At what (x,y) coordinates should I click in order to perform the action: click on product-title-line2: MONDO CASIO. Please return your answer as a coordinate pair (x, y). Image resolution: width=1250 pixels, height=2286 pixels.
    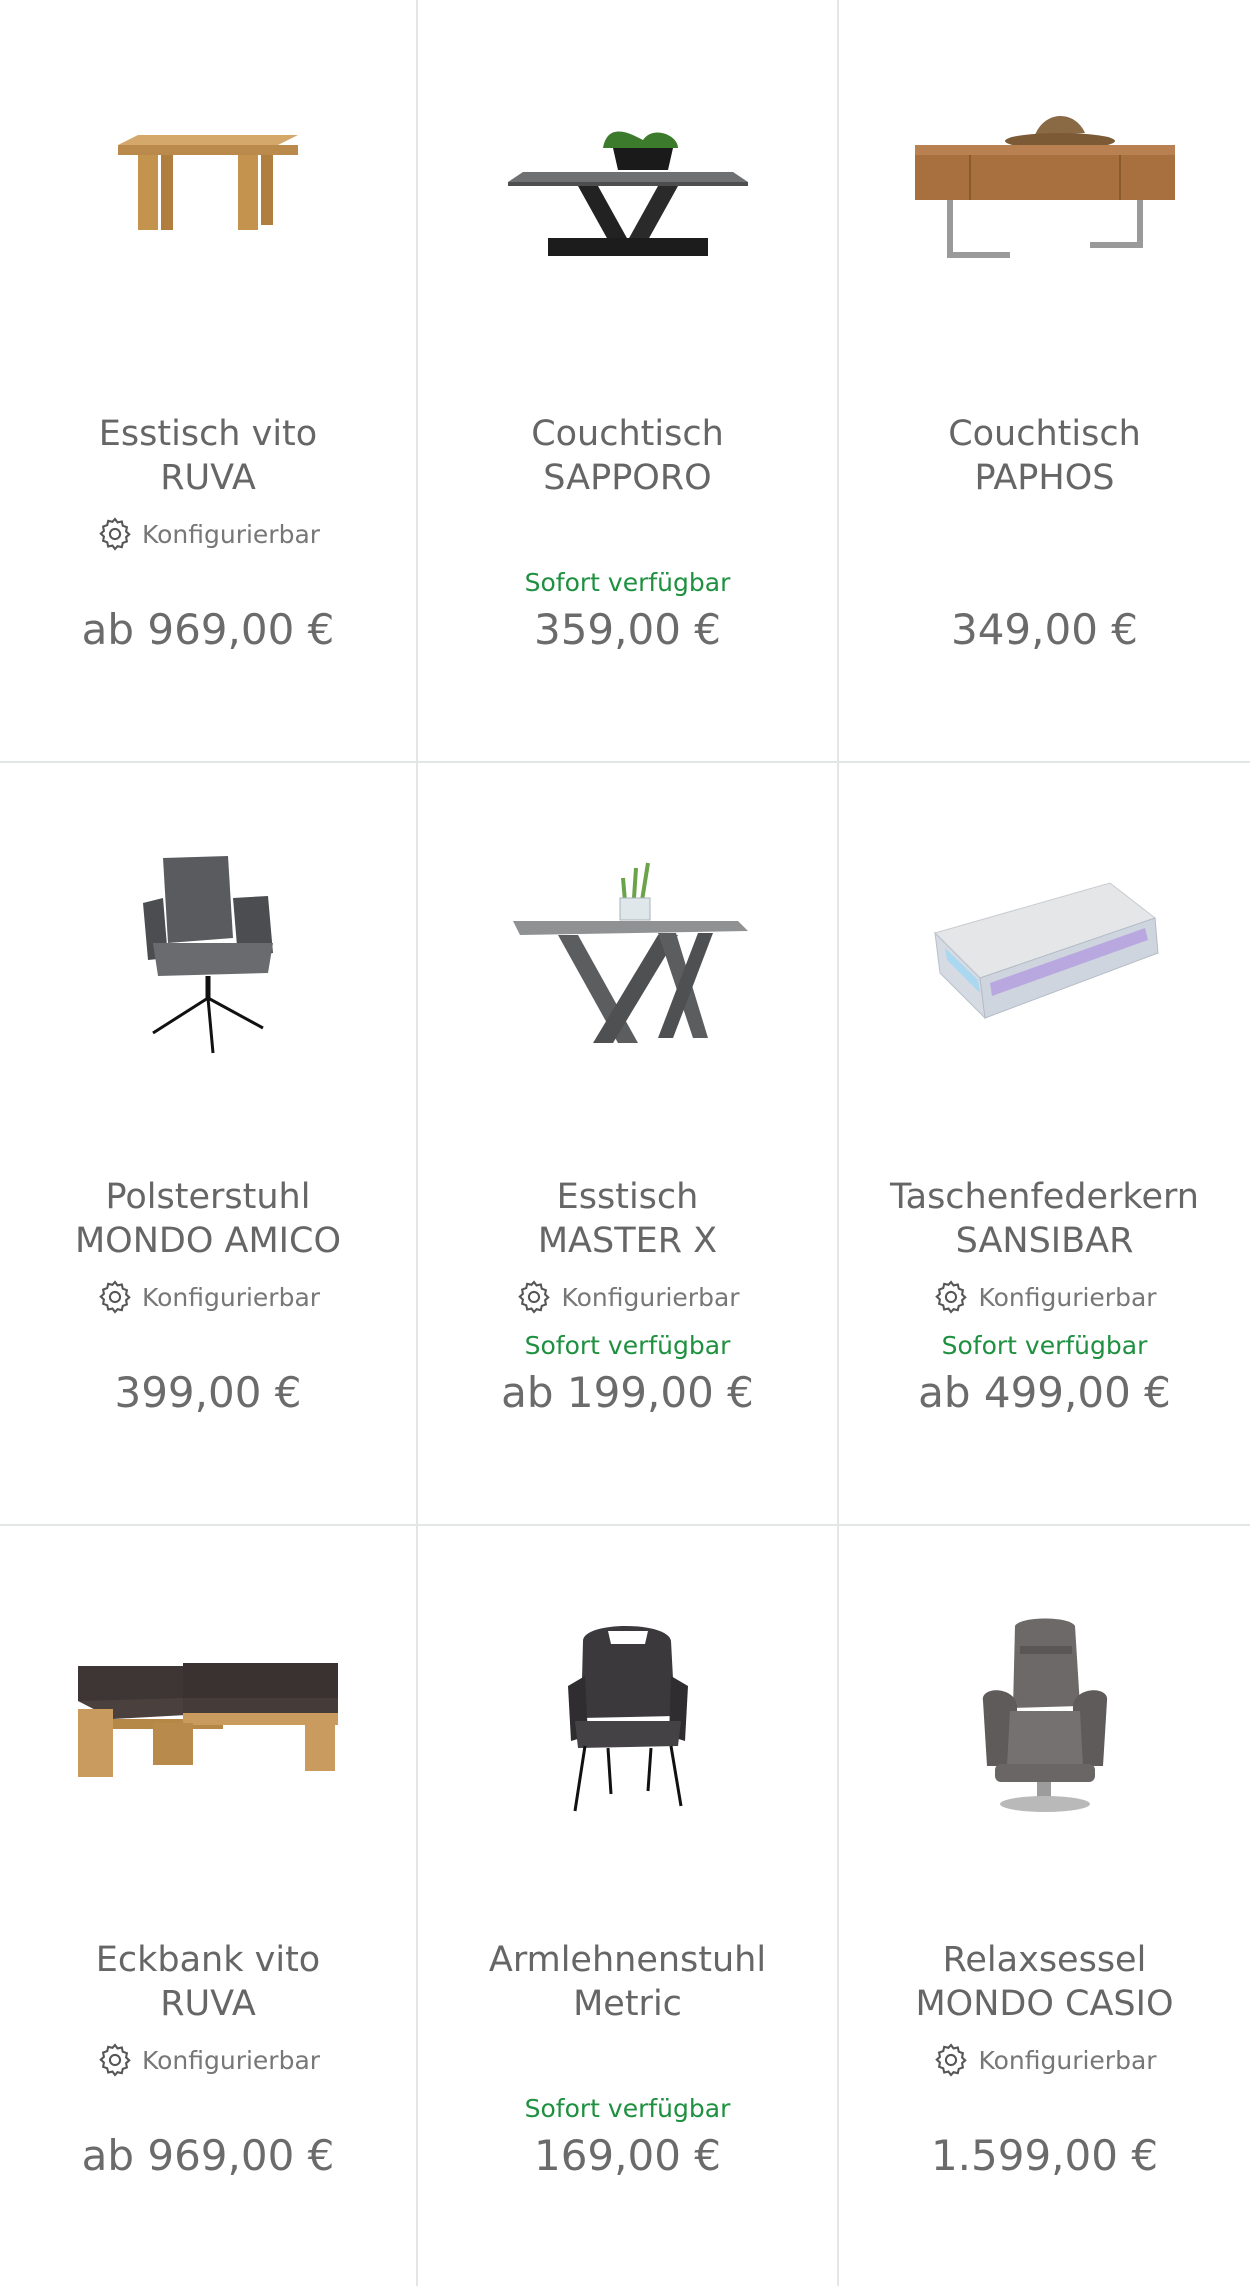
    Looking at the image, I should click on (1044, 2004).